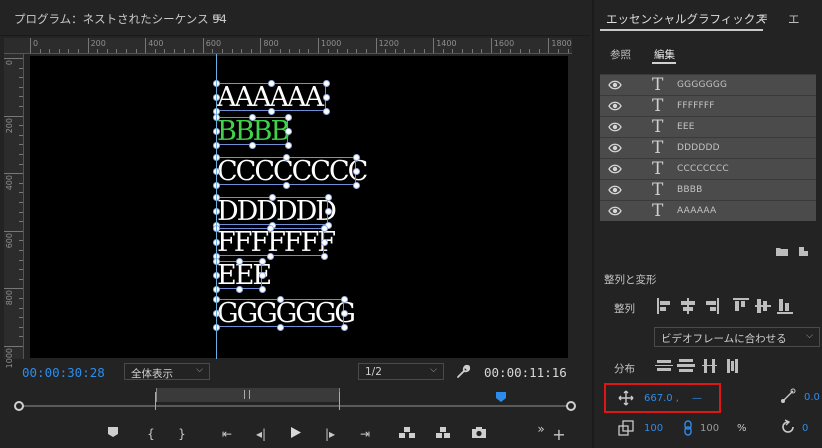 The width and height of the screenshot is (822, 448). I want to click on mark-out-button: }, so click(182, 434).